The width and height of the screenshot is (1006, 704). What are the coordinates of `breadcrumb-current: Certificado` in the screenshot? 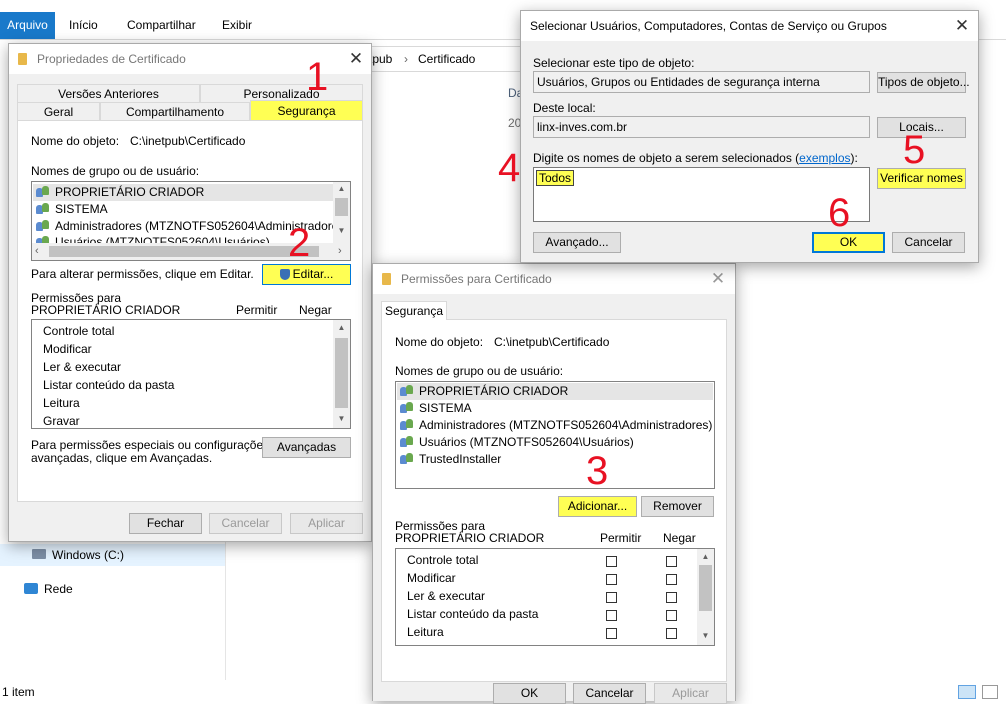 It's located at (446, 59).